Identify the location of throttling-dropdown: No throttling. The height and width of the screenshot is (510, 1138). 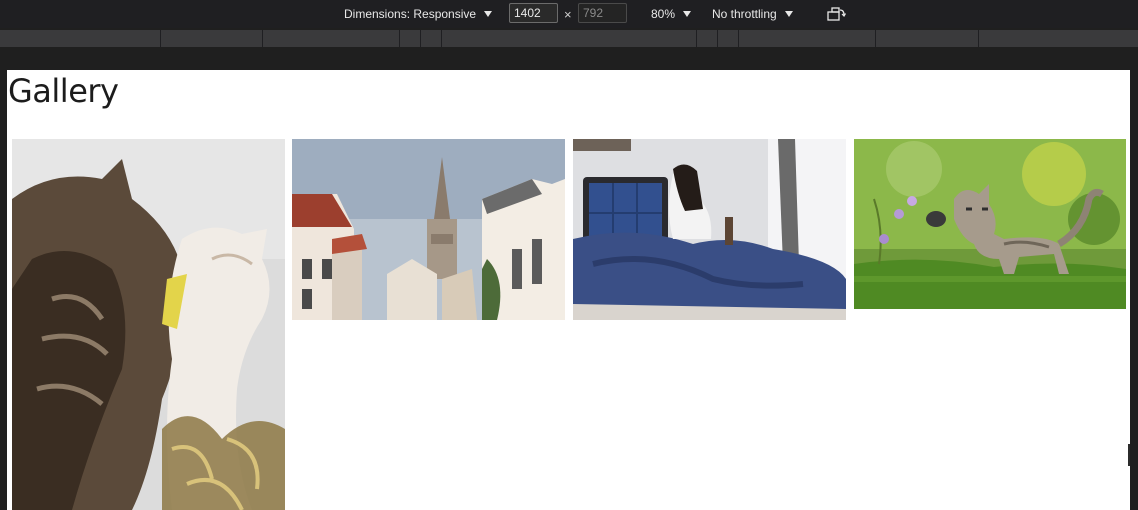
(752, 14).